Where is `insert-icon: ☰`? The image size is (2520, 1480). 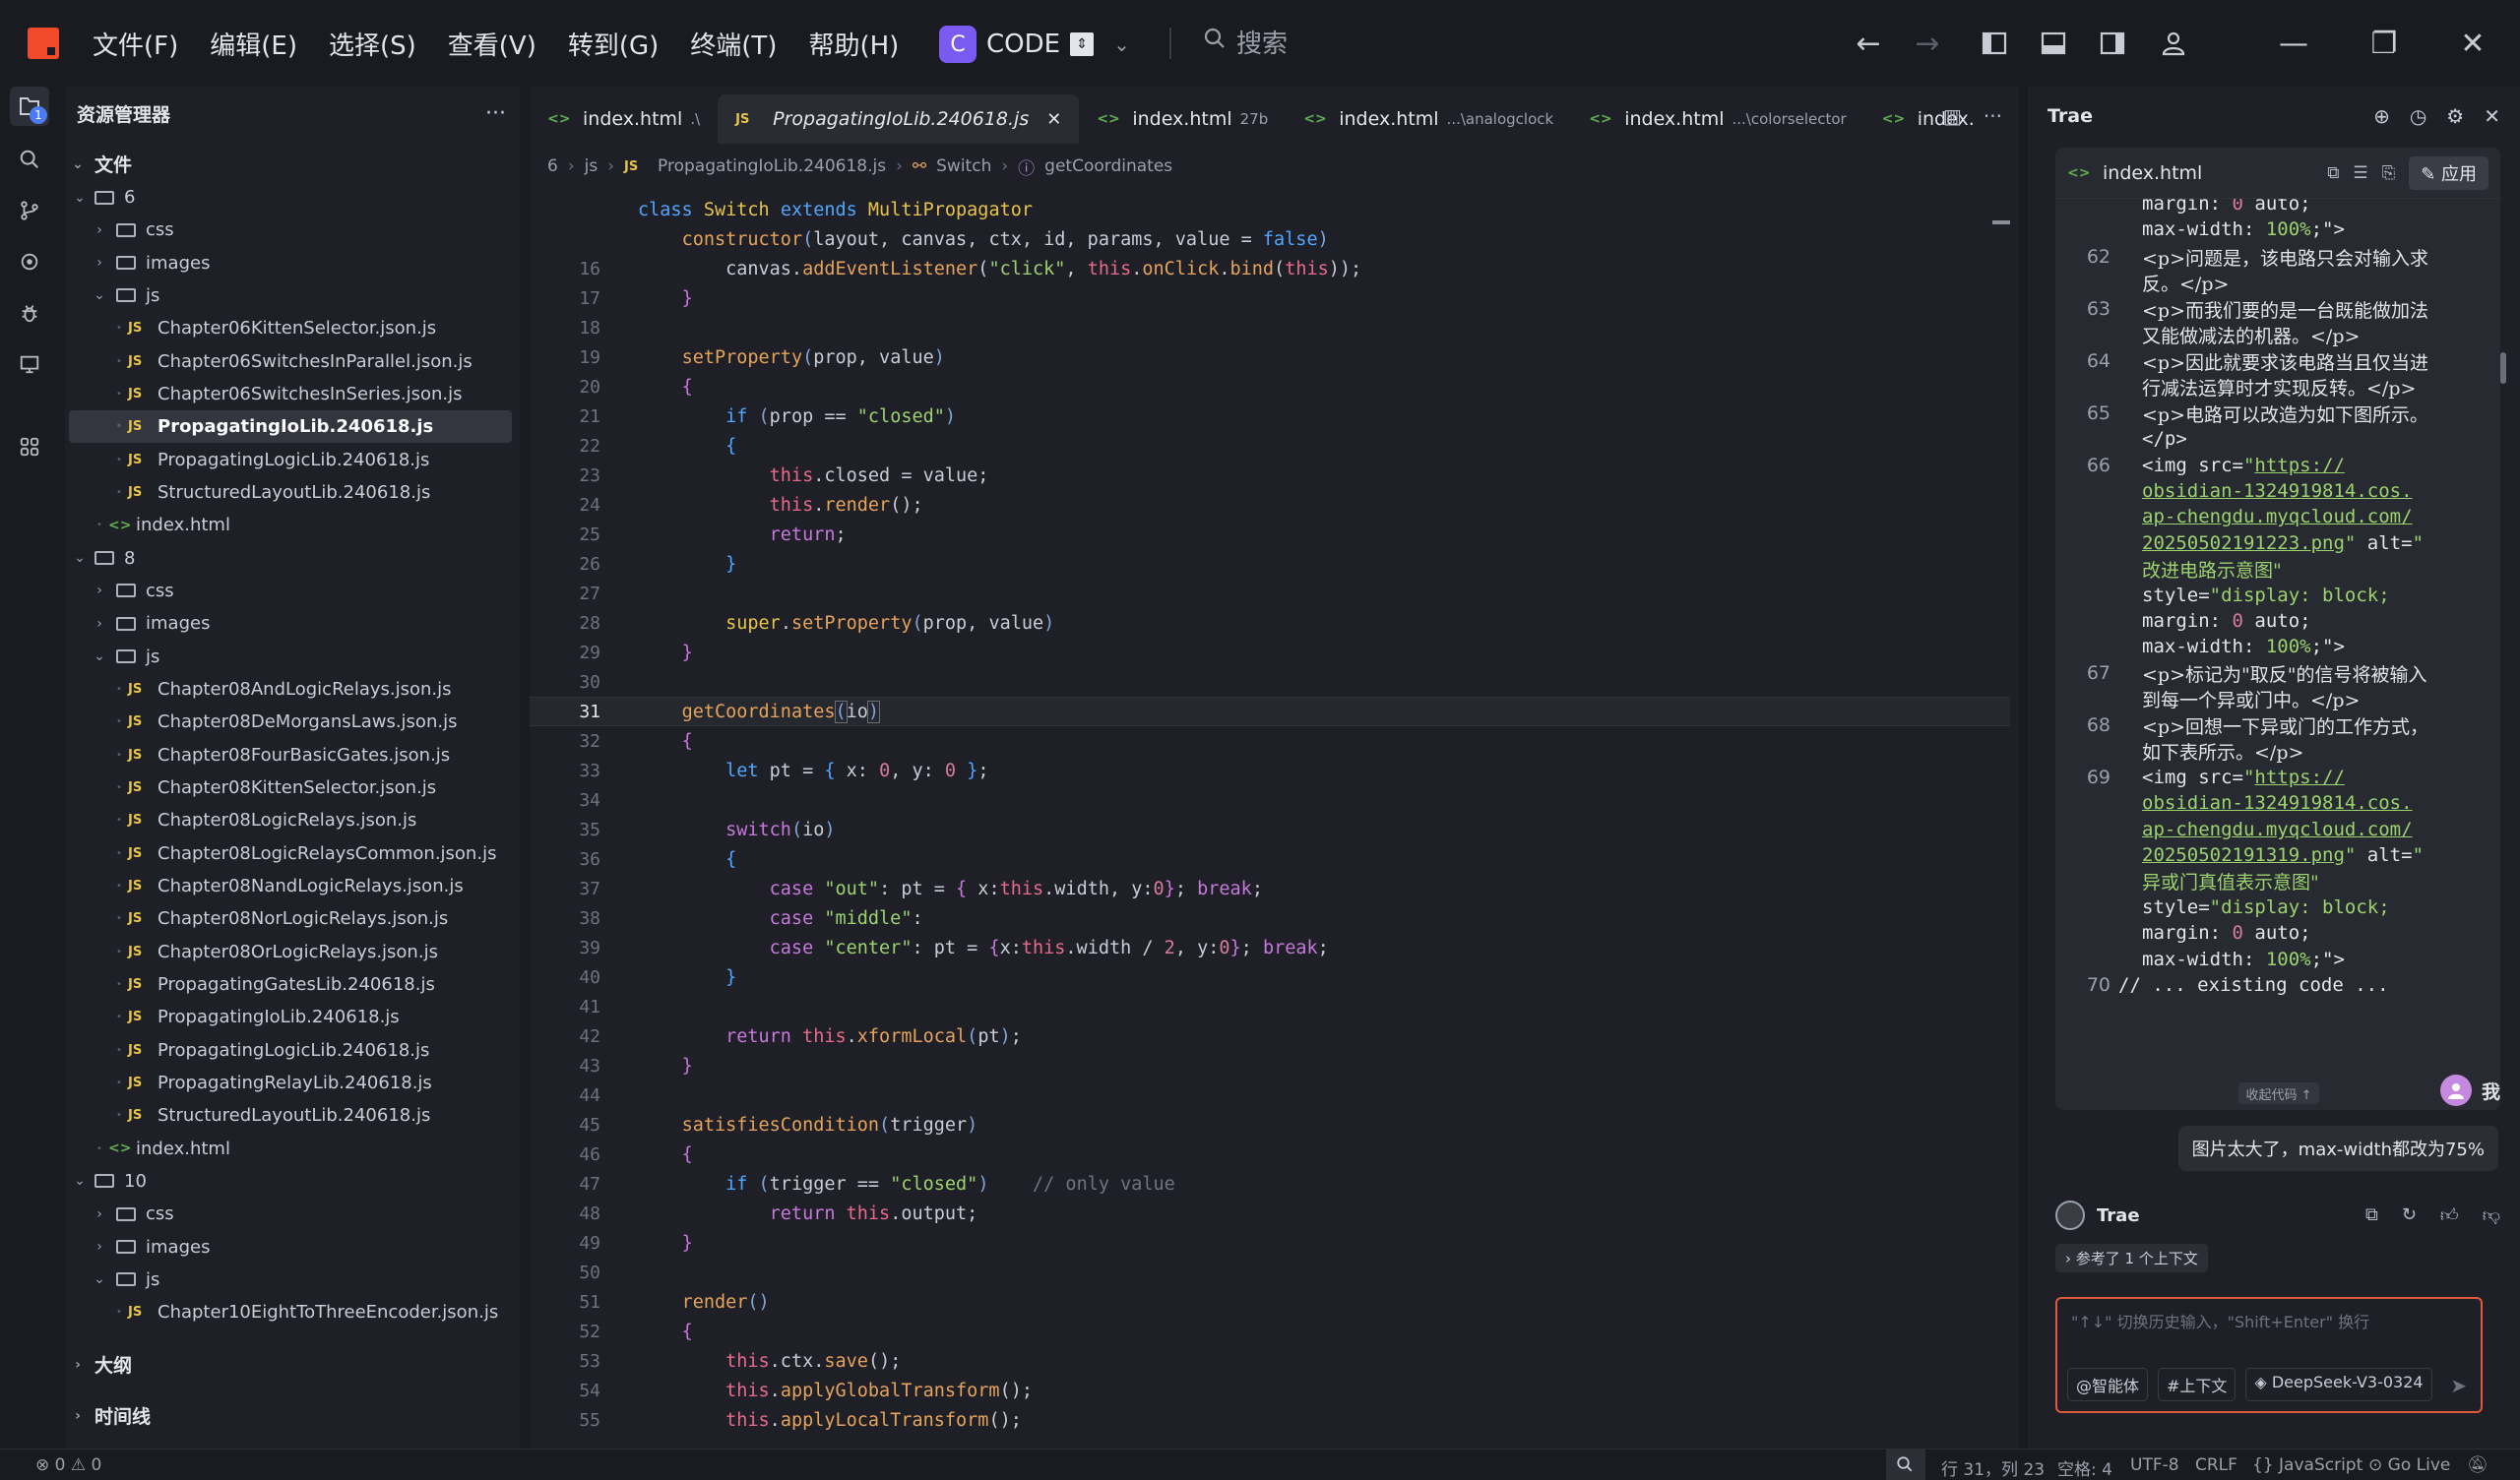 insert-icon: ☰ is located at coordinates (2360, 173).